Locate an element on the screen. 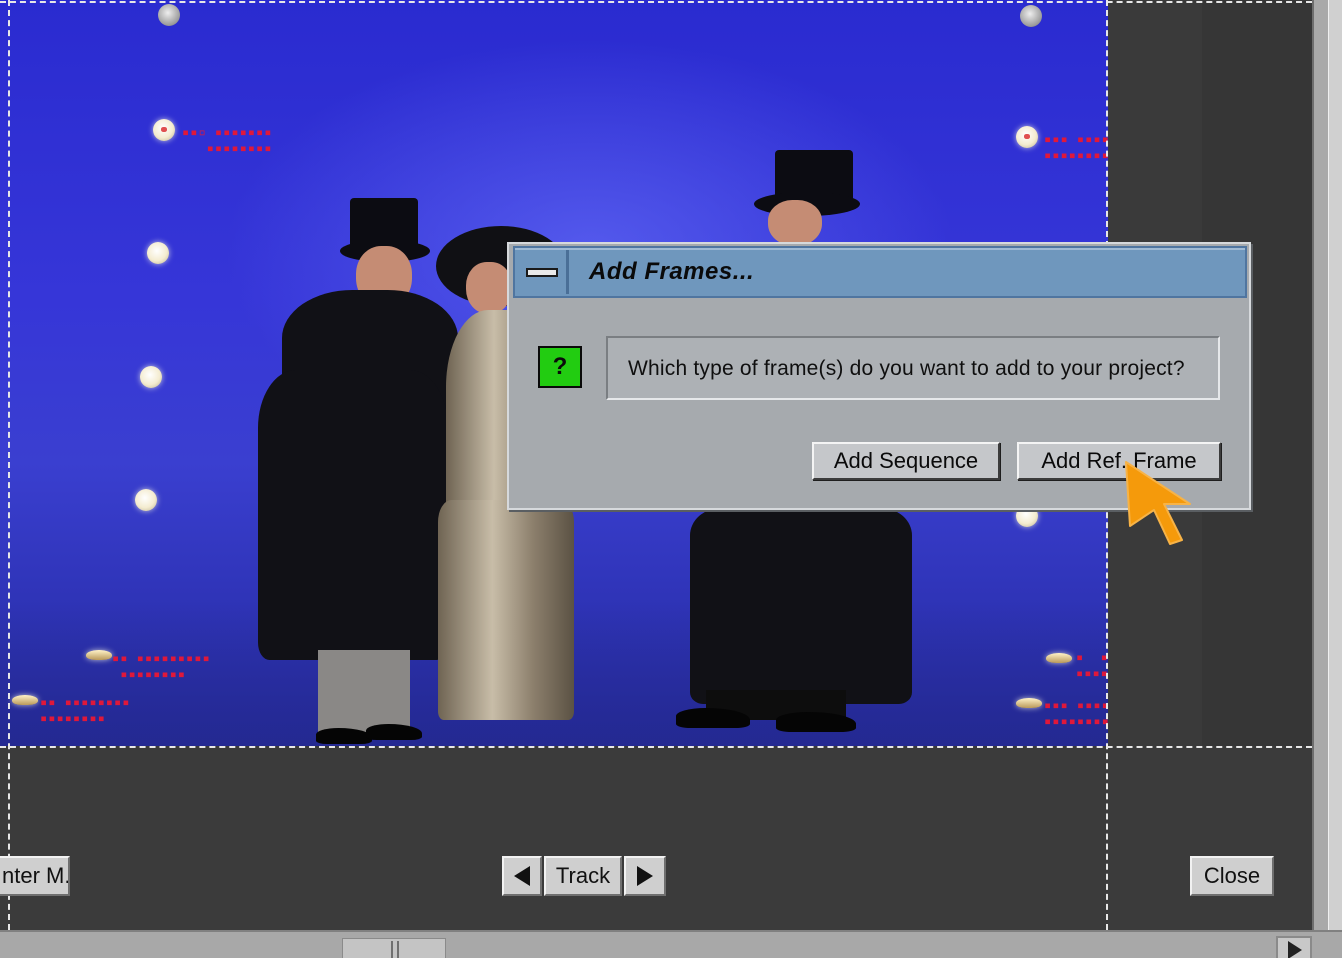 Image resolution: width=1342 pixels, height=958 pixels. marker-annotation: ▪▪▫ ▪▪▪▪▪▪▪ ▪▪▪▪▪▪▪▪ is located at coordinates (227, 140).